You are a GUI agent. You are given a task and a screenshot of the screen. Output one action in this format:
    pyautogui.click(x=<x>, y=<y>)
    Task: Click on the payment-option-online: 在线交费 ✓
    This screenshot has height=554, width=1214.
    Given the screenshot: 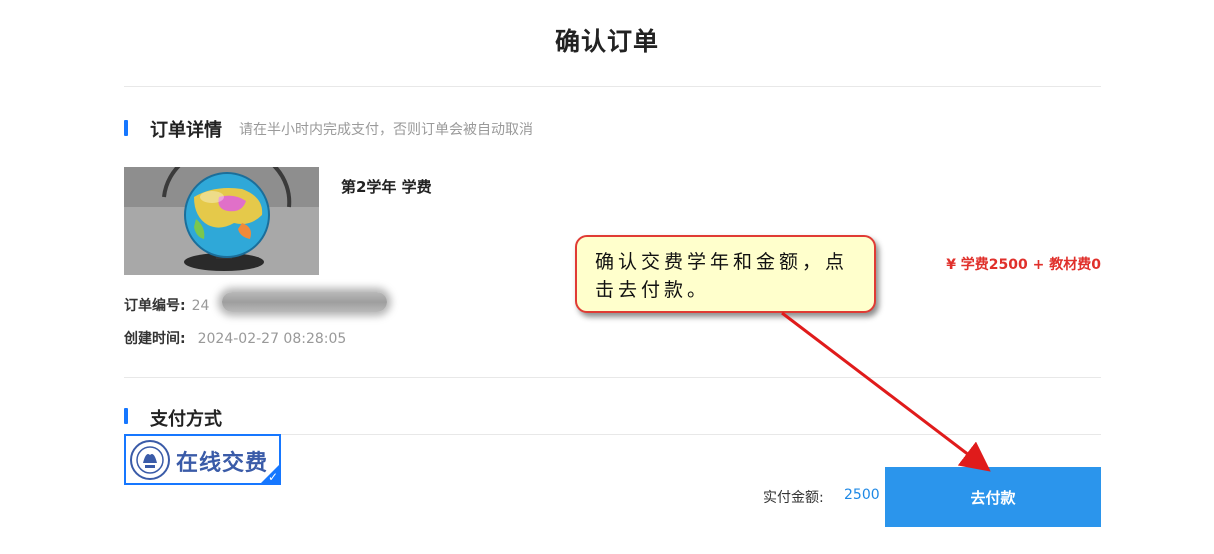 What is the action you would take?
    pyautogui.click(x=202, y=459)
    